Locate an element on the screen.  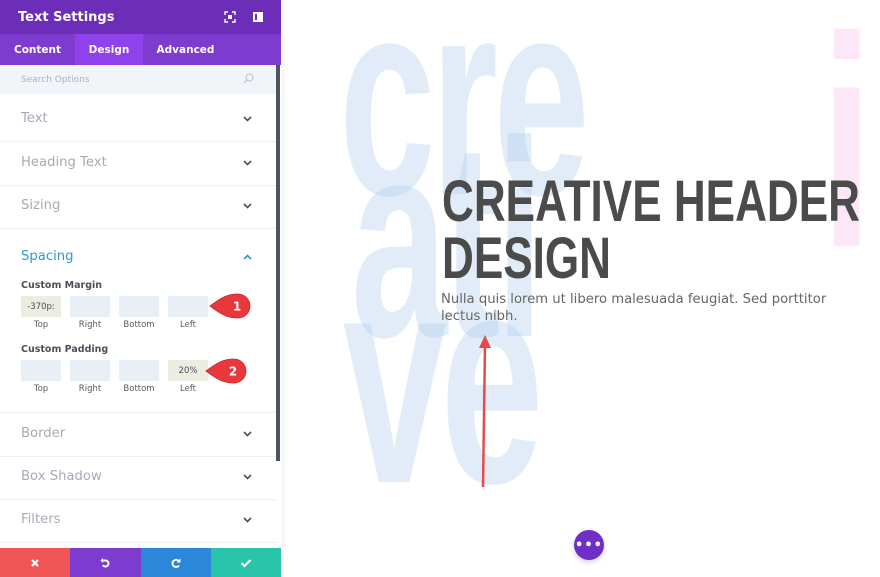
split-view-icon is located at coordinates (258, 17).